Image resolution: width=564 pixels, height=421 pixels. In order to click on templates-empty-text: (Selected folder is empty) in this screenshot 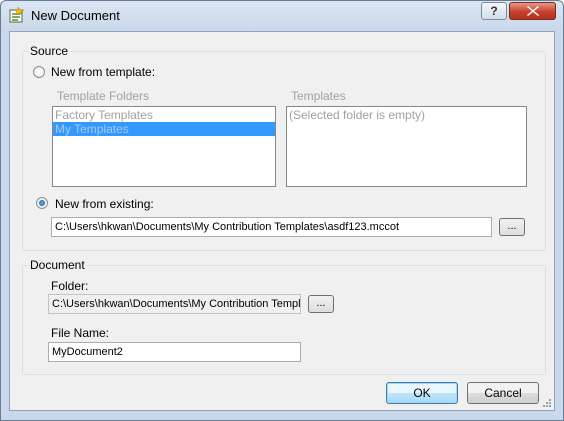, I will do `click(357, 115)`.